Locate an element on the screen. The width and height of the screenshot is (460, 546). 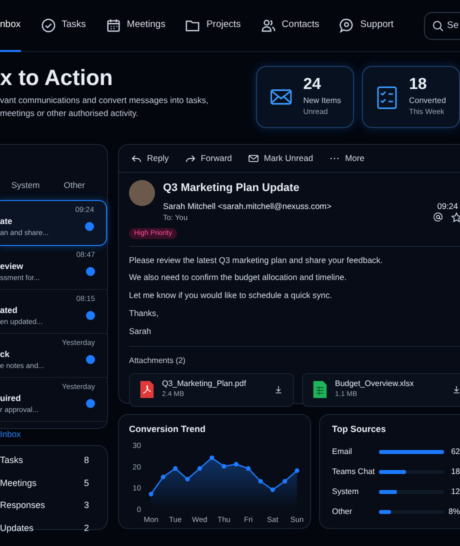
source-label: Email is located at coordinates (343, 452).